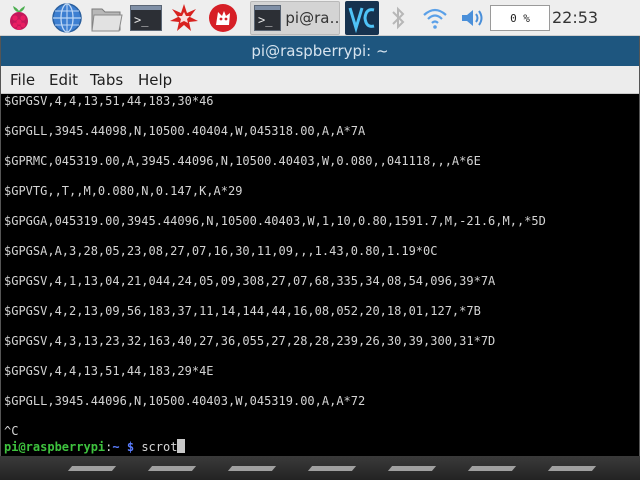  I want to click on menu-edit: Edit, so click(63, 80).